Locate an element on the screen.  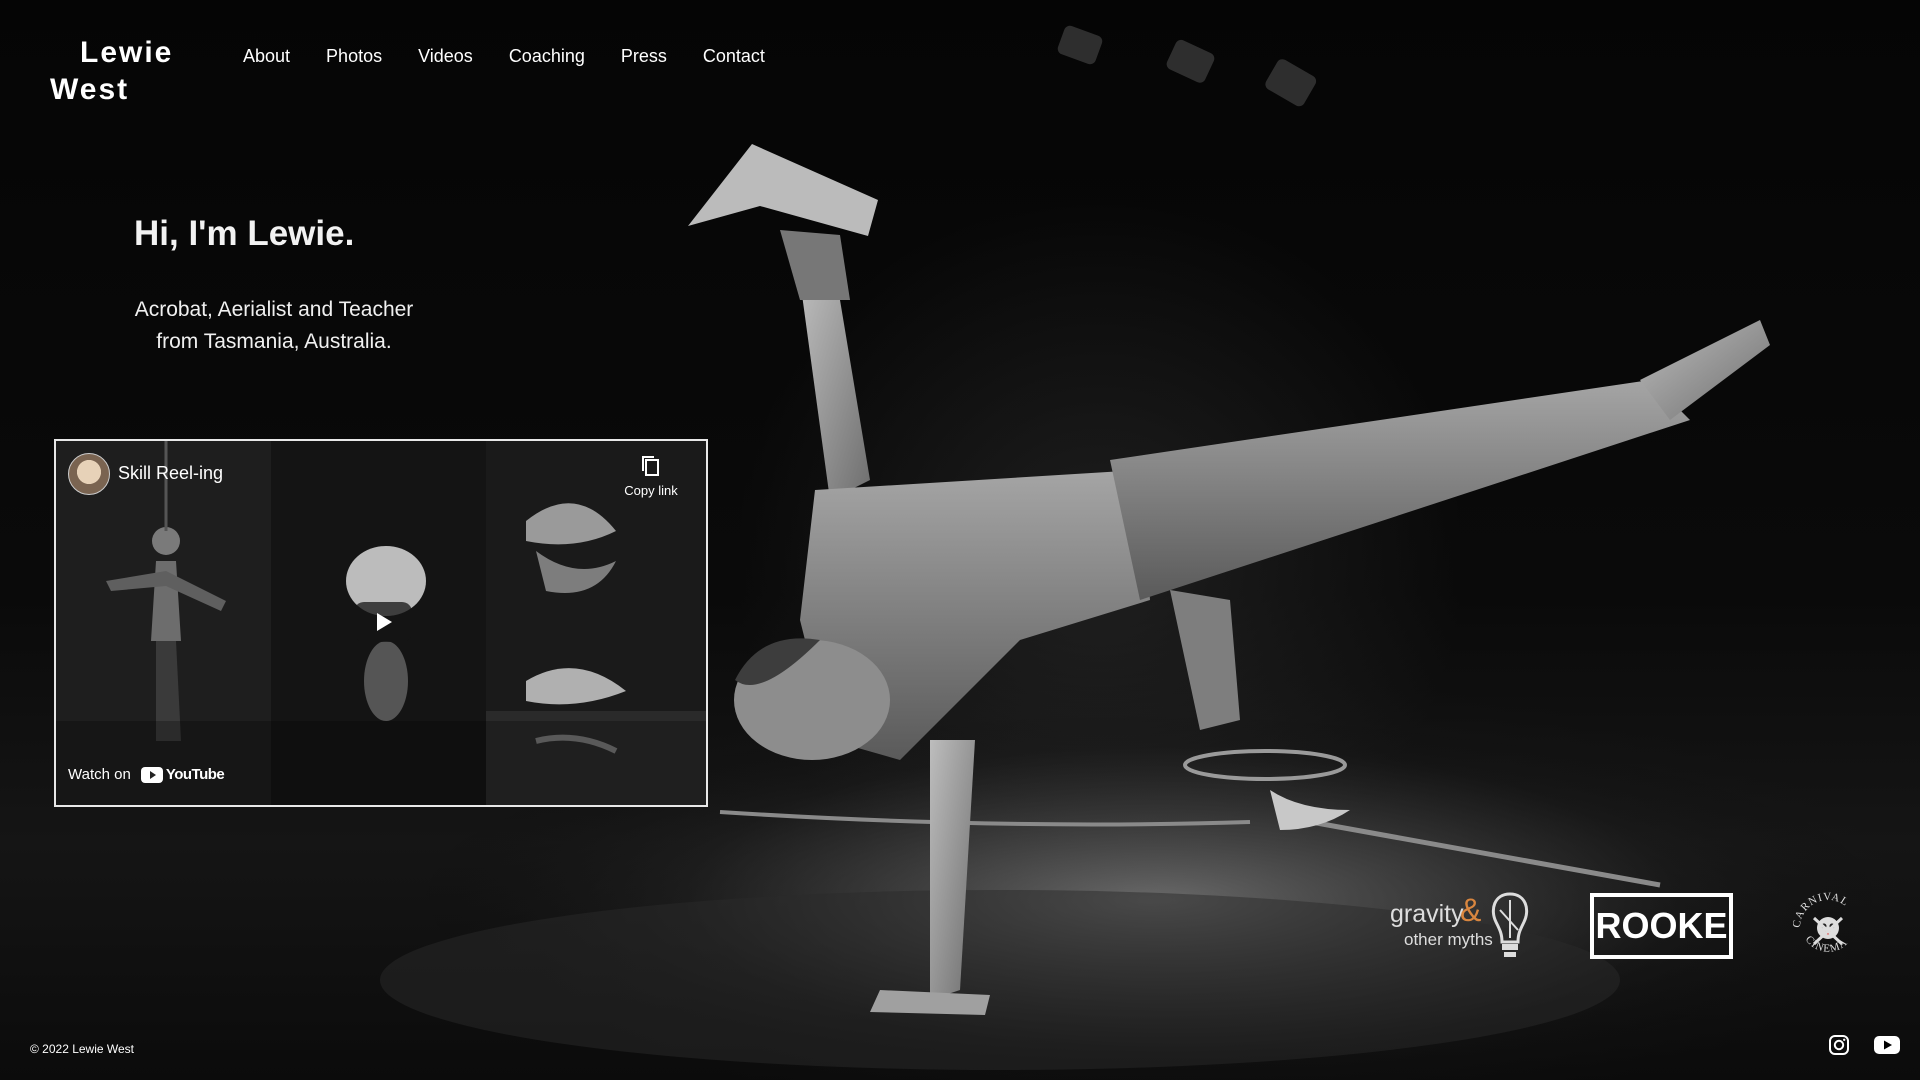
youtube-wordmark: YouTube is located at coordinates (195, 774).